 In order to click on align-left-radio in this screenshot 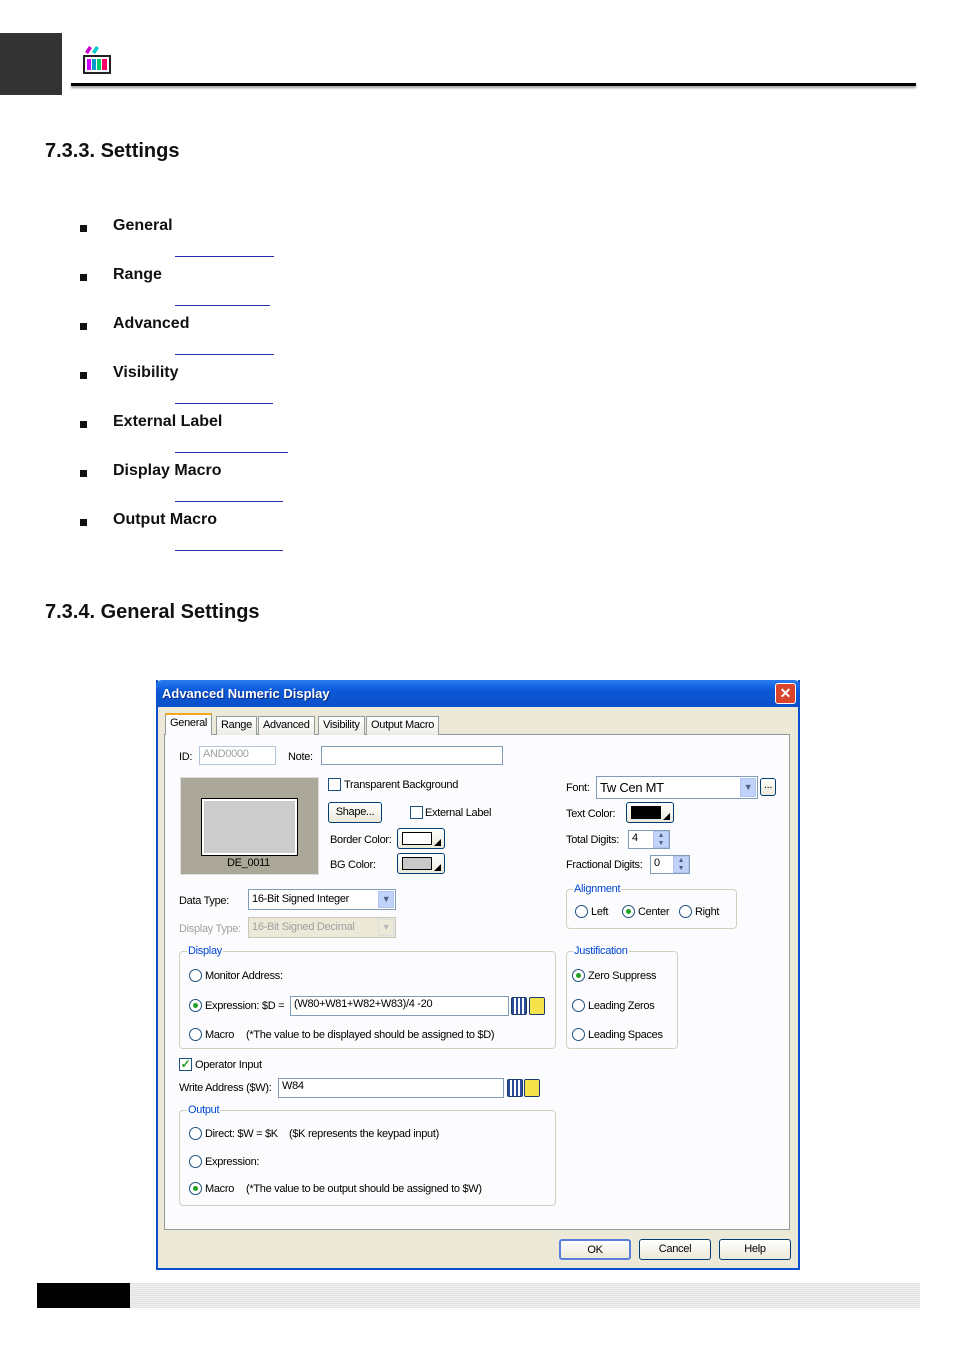, I will do `click(581, 911)`.